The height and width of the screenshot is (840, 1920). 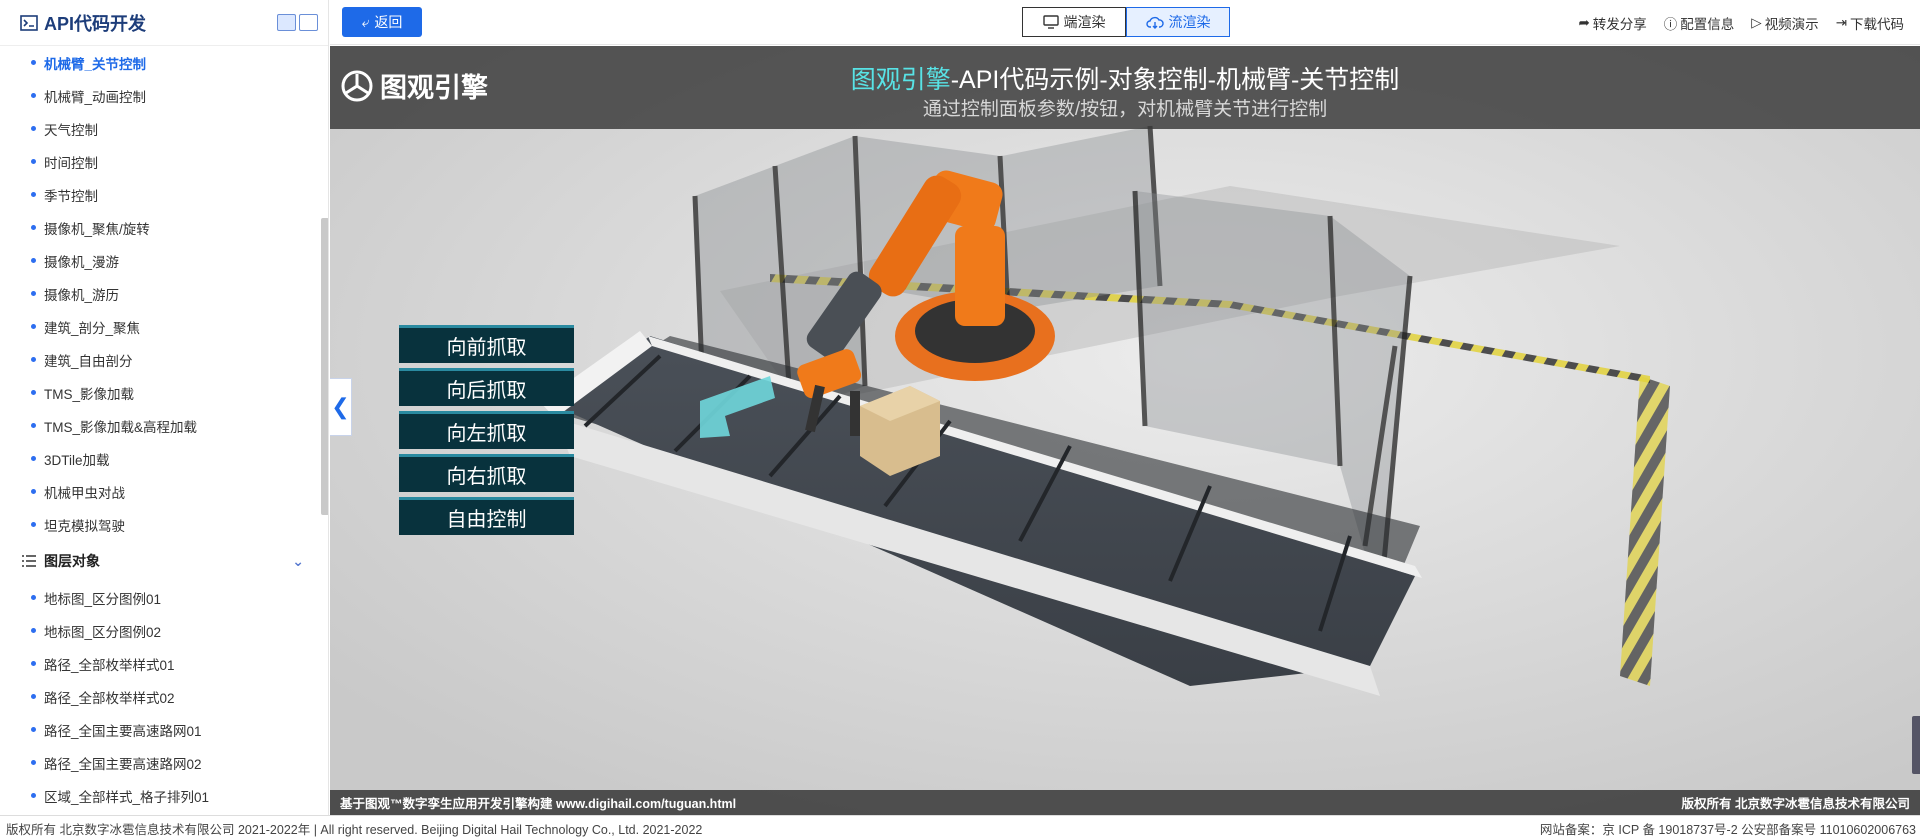 I want to click on layer-group-label: 图层对象, so click(x=72, y=561).